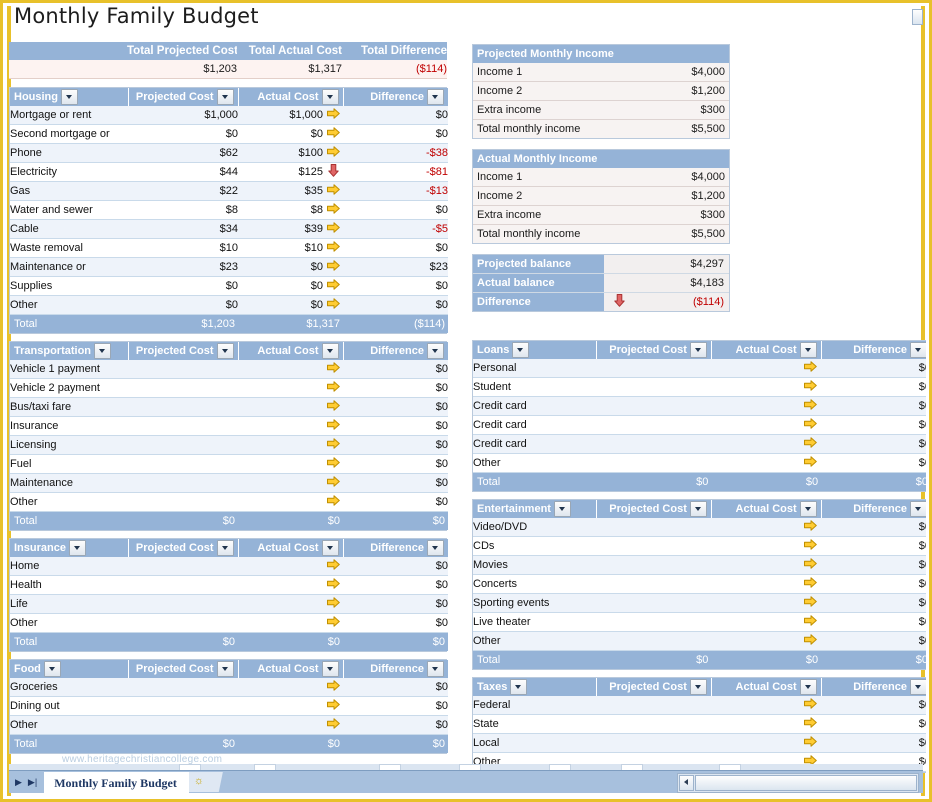 Image resolution: width=932 pixels, height=802 pixels. Describe the element at coordinates (280, 248) in the screenshot. I see `cell-actual-cost: $10` at that location.